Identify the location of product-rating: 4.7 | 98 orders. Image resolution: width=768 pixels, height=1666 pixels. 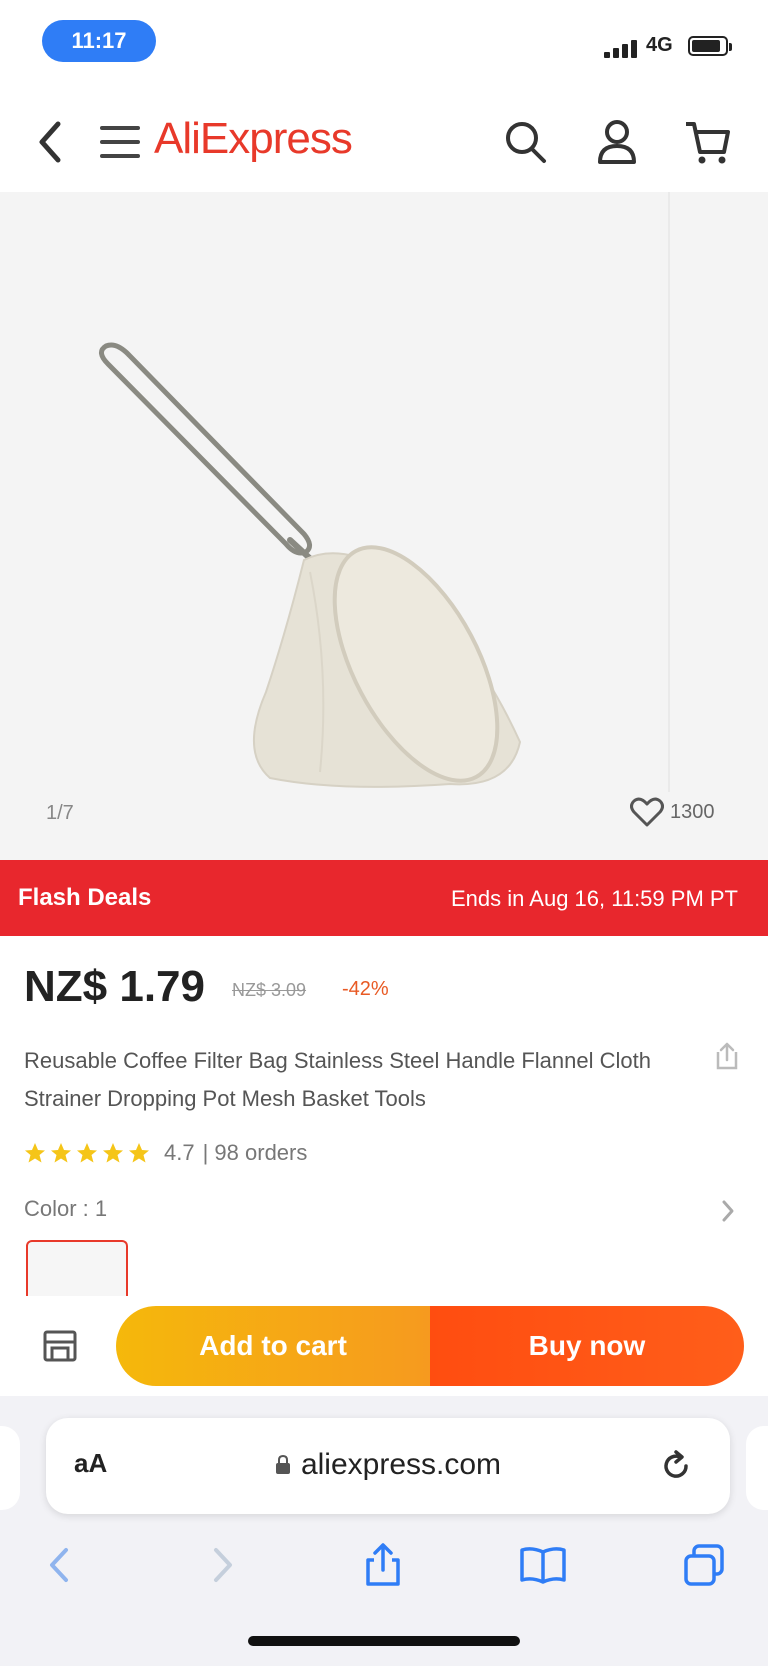
(165, 1153).